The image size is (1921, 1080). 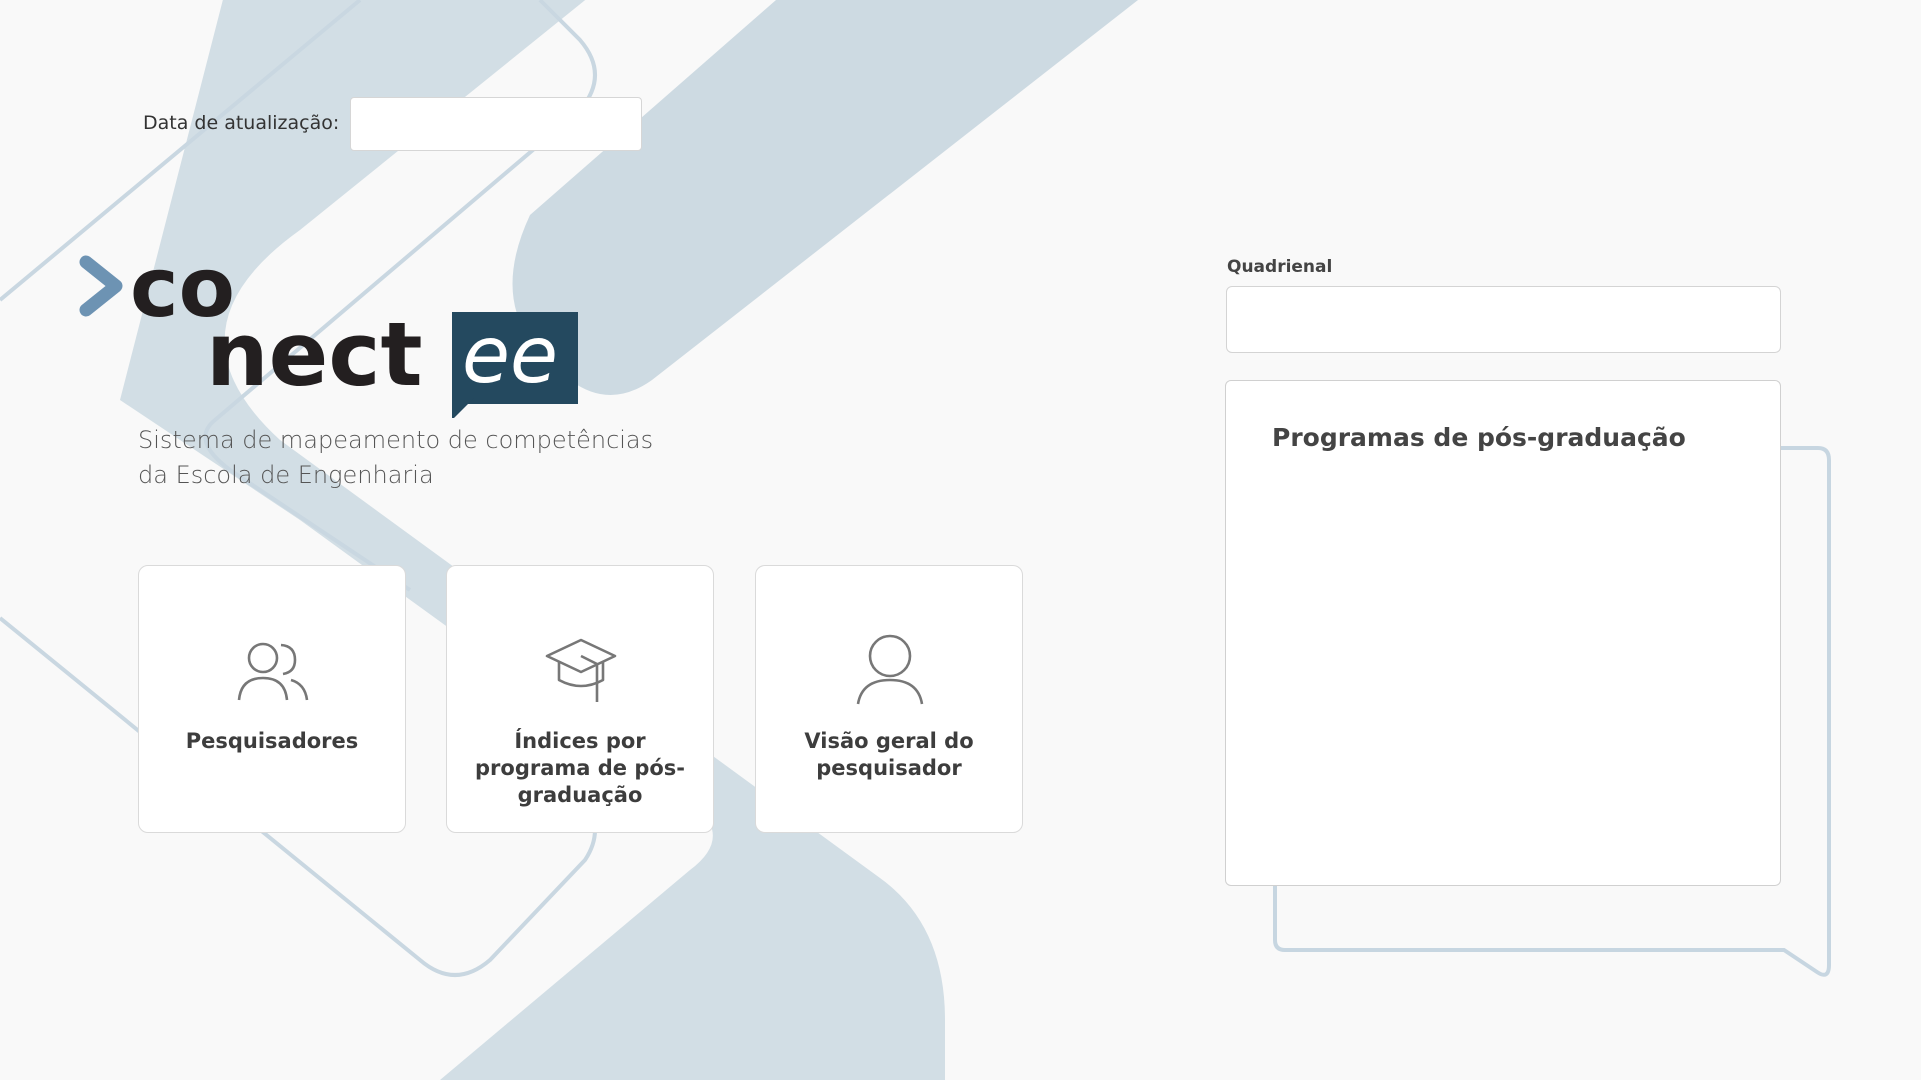 I want to click on programs-title: Programas de pós-graduação, so click(x=1479, y=437).